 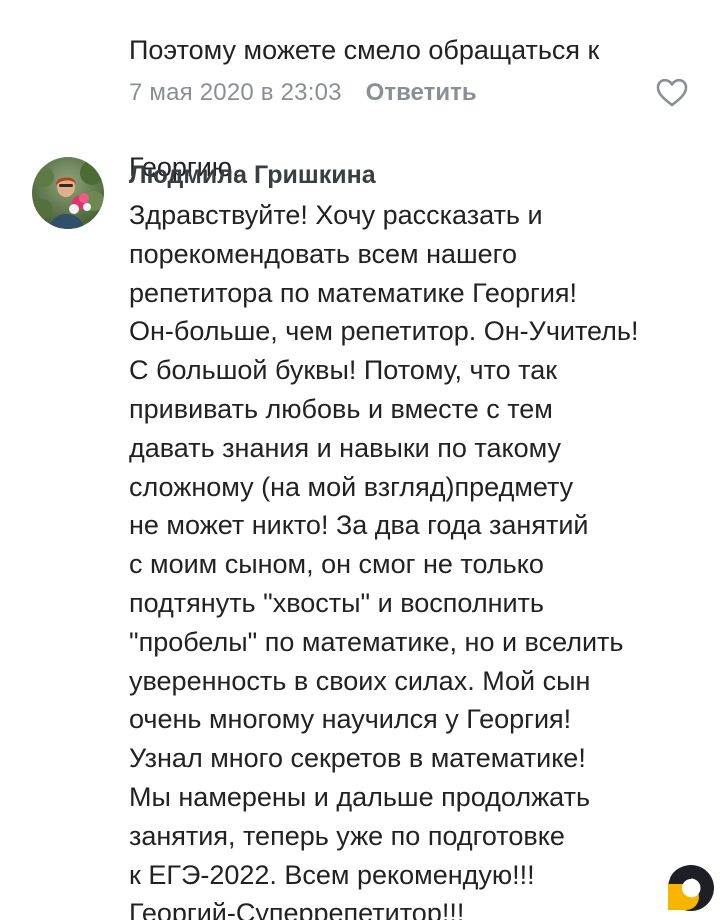 I want to click on comment-line: очень многому научился у Георгия!, so click(x=350, y=719).